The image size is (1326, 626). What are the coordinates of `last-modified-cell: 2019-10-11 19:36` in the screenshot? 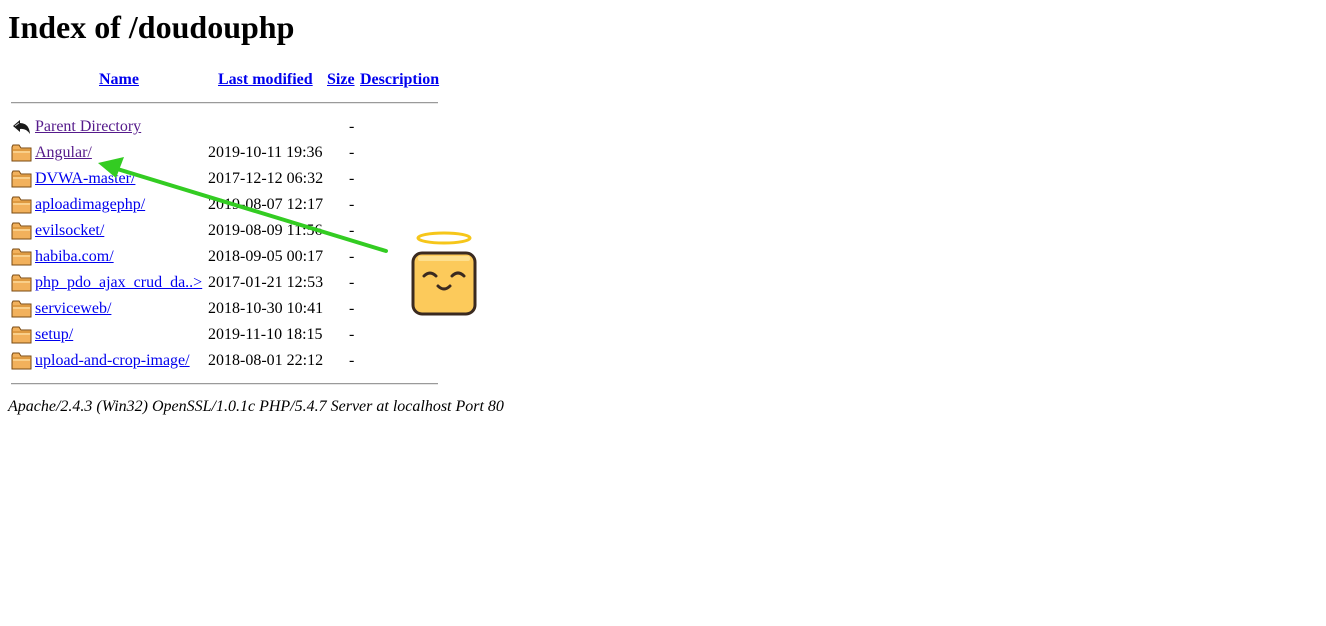 It's located at (265, 152).